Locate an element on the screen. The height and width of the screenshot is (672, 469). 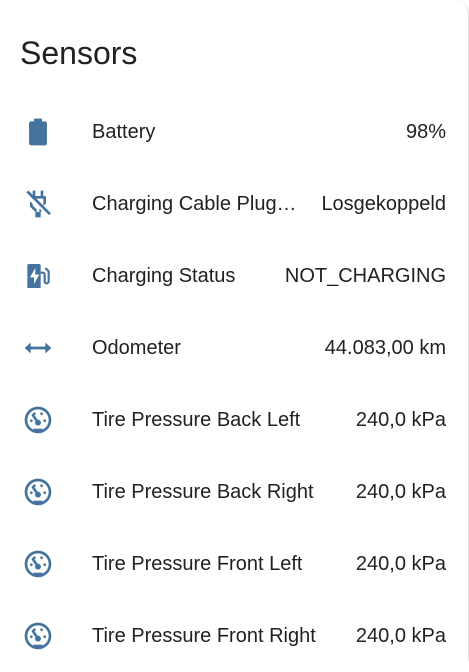
sensor-row-battery: Battery 98% is located at coordinates (234, 132).